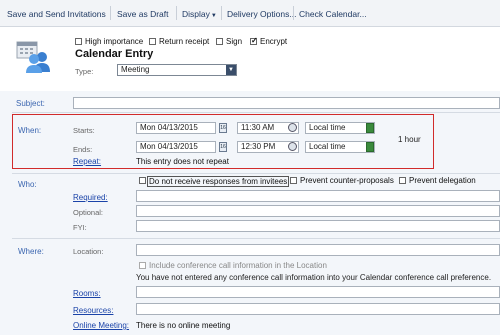  Describe the element at coordinates (114, 41) in the screenshot. I see `high-importance-label: High importance` at that location.